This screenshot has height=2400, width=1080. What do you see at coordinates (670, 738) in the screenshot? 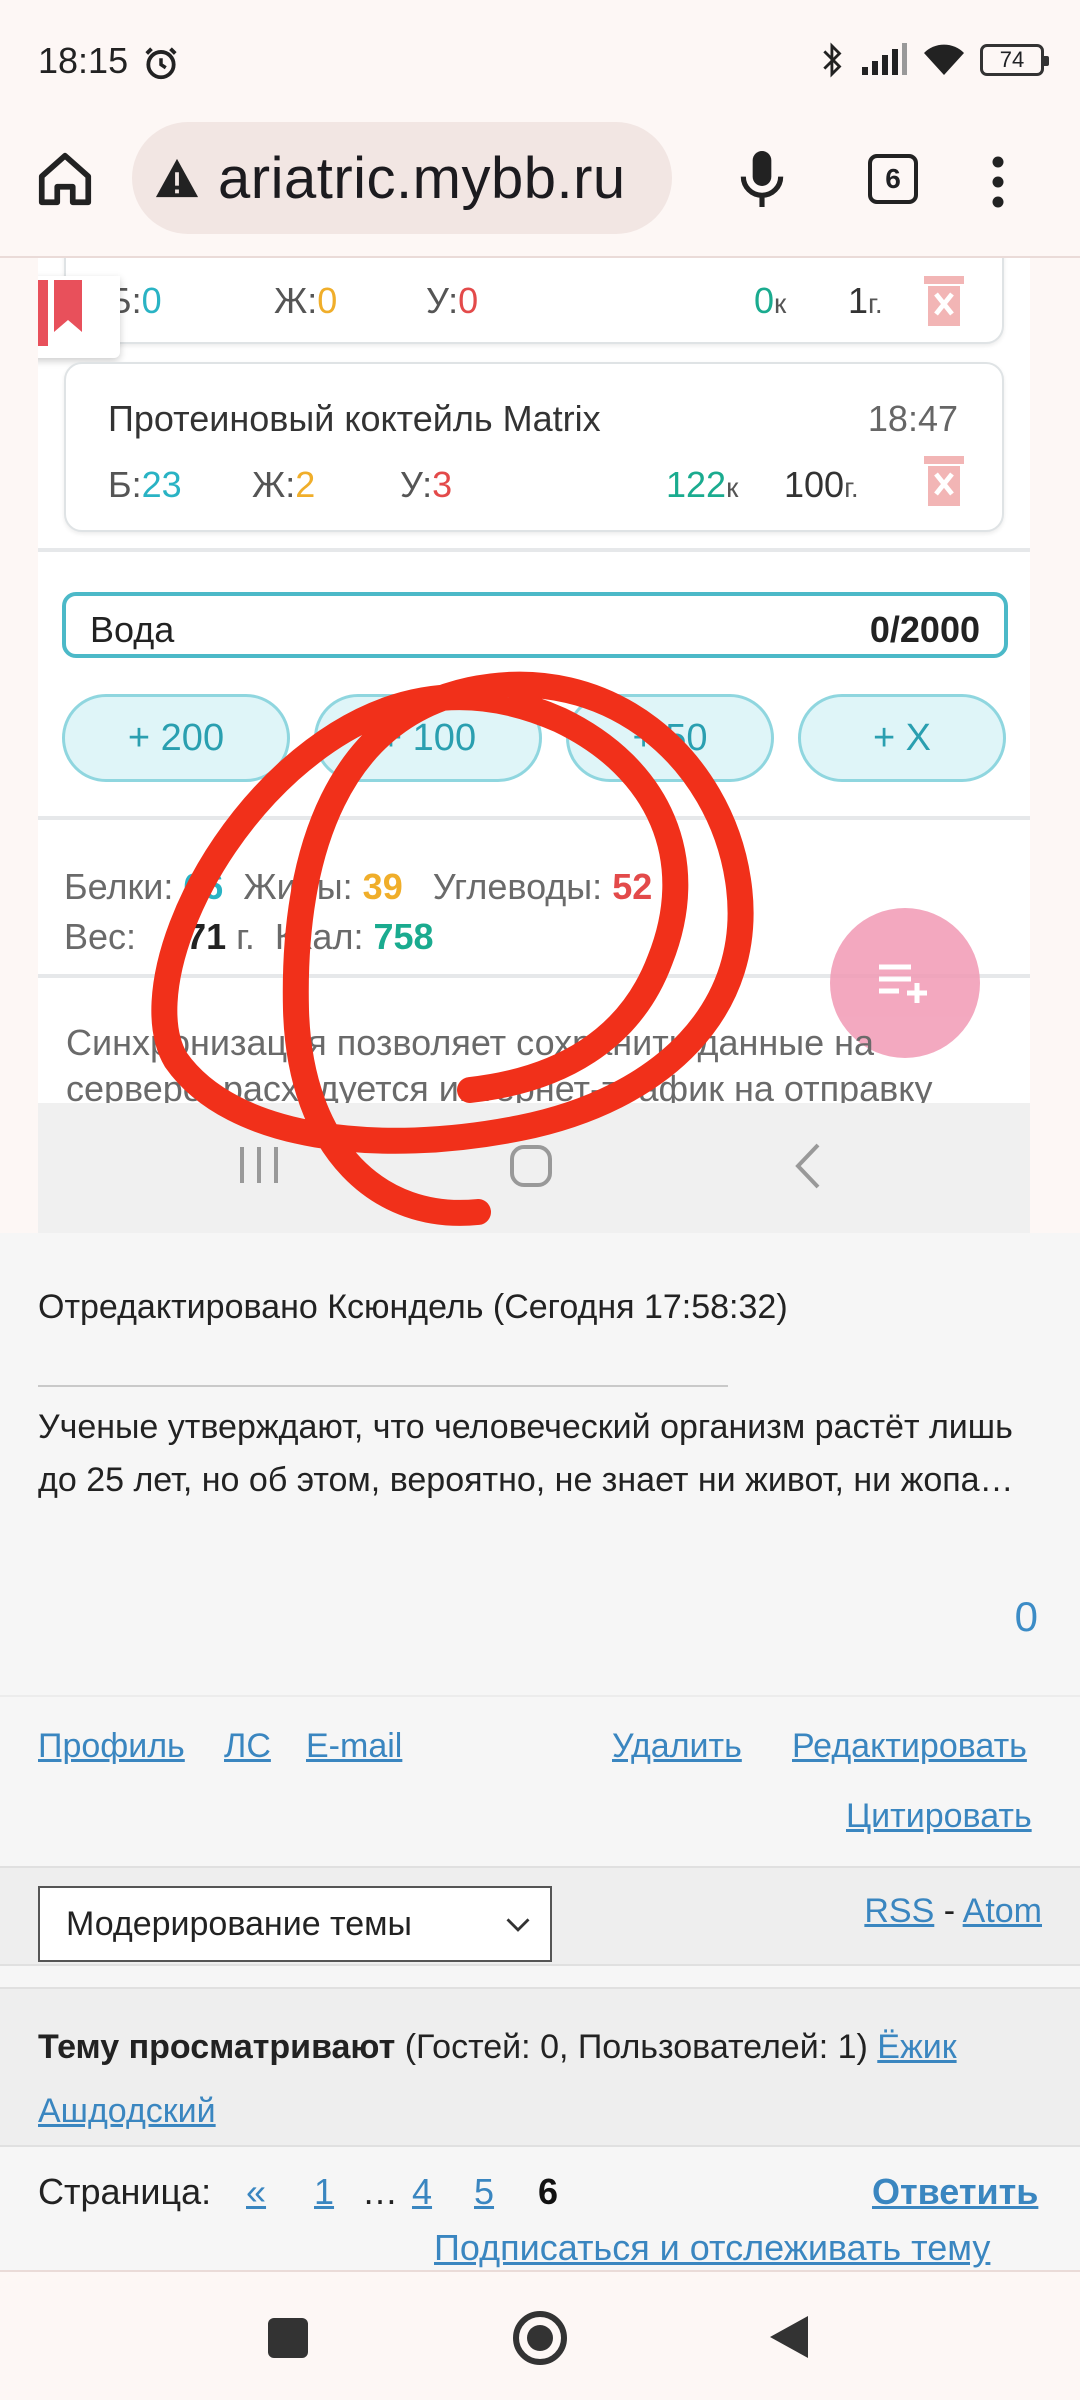
I see `water-add-50-button: + 50` at bounding box center [670, 738].